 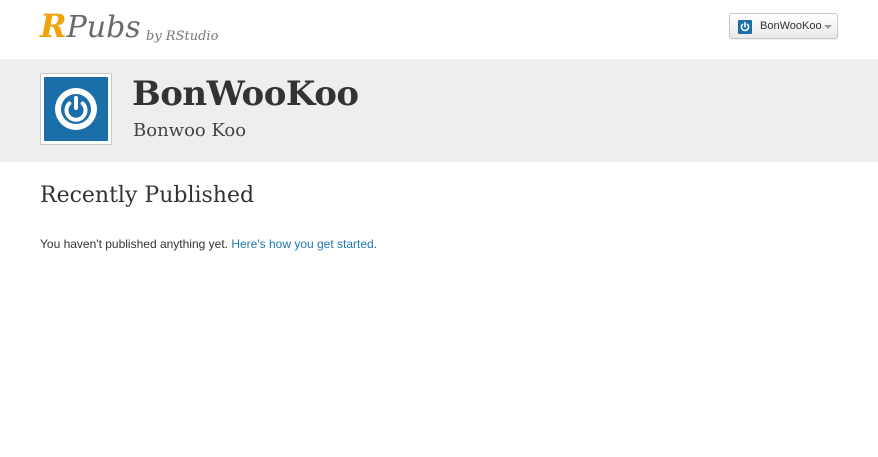 What do you see at coordinates (53, 26) in the screenshot?
I see `logo-r: R` at bounding box center [53, 26].